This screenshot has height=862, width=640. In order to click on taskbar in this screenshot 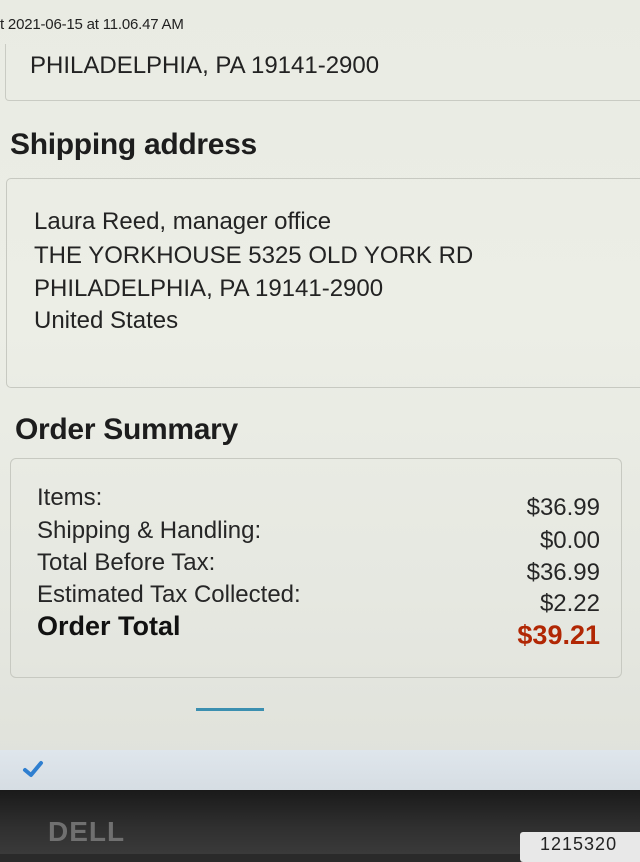, I will do `click(320, 770)`.